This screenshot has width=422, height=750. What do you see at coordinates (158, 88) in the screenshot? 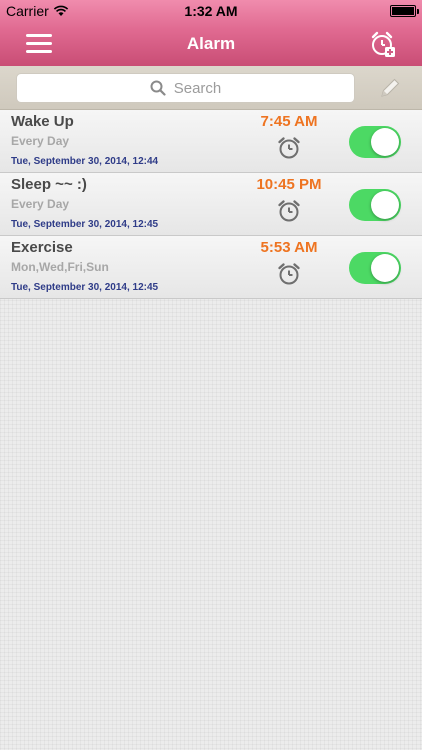
I see `search-icon` at bounding box center [158, 88].